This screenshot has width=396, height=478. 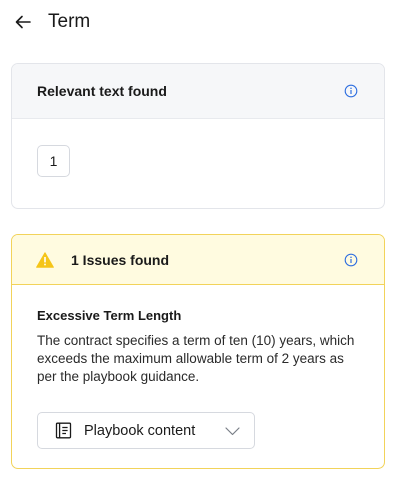 I want to click on chevron-down-icon, so click(x=232, y=431).